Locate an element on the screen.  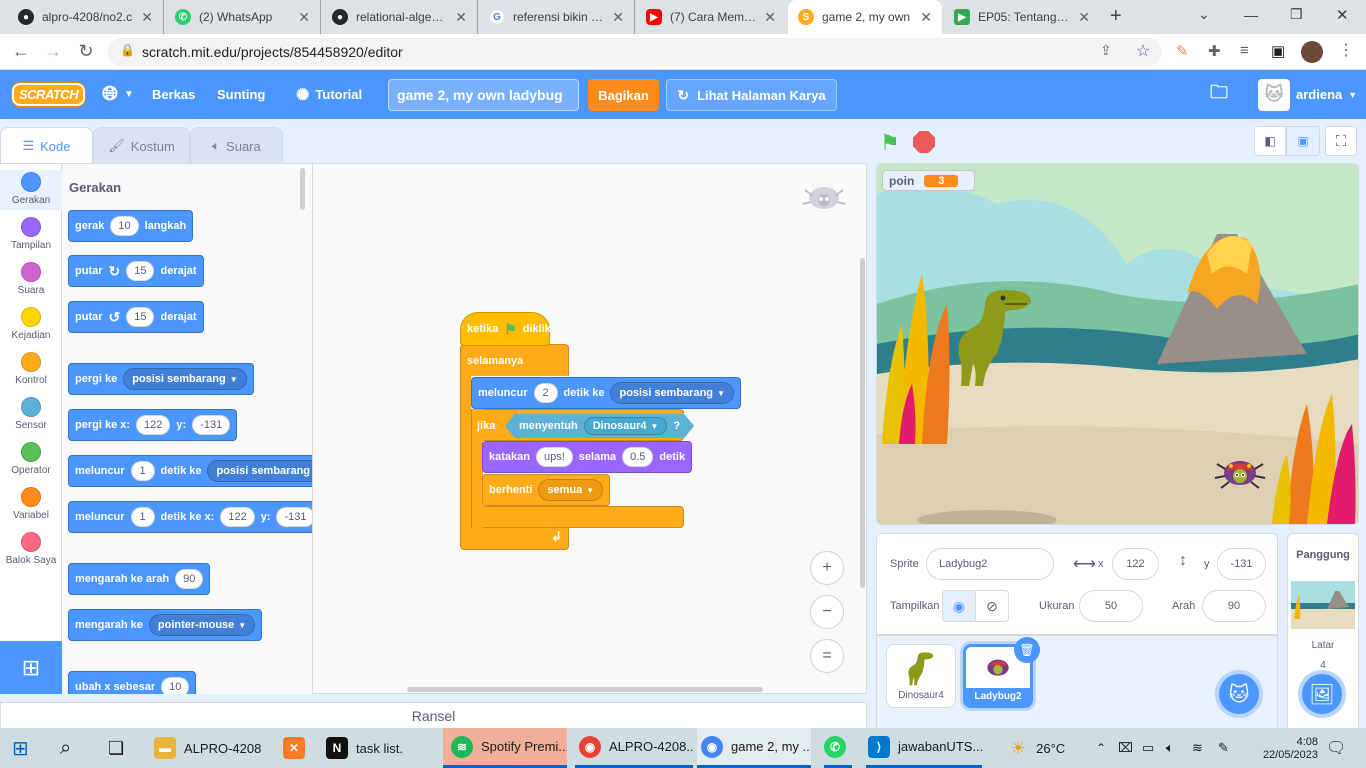
when-flag-clicked-block: ketika ⚑ diklik is located at coordinates (505, 329).